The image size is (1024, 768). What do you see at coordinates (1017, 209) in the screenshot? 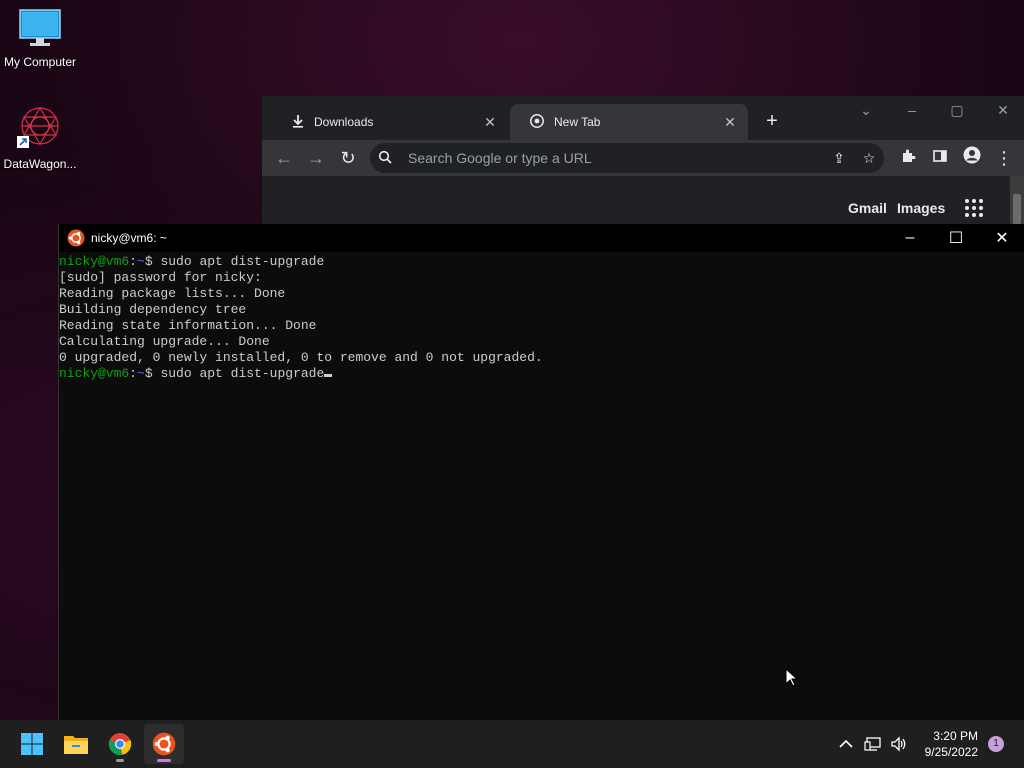
I see `scrollbar-thumb` at bounding box center [1017, 209].